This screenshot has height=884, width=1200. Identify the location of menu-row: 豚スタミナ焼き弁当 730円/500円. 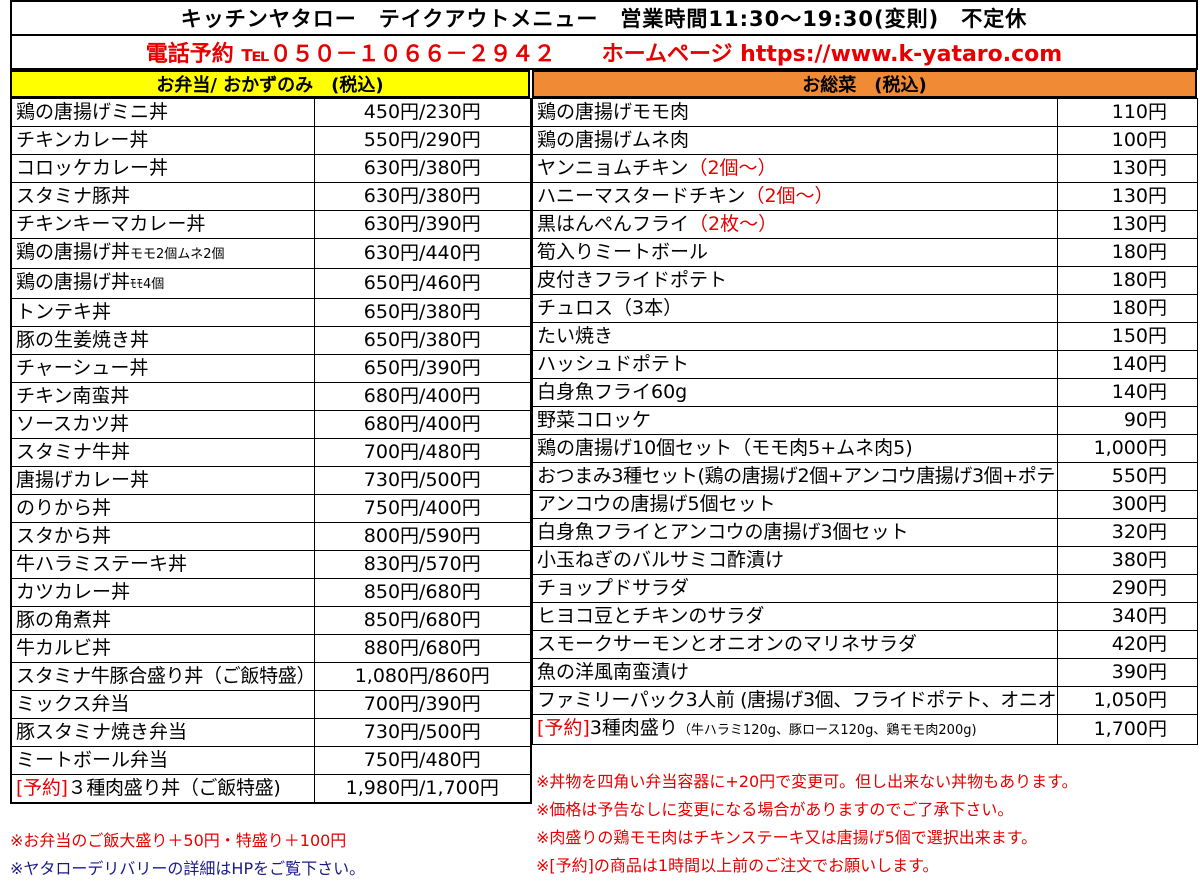
(271, 732).